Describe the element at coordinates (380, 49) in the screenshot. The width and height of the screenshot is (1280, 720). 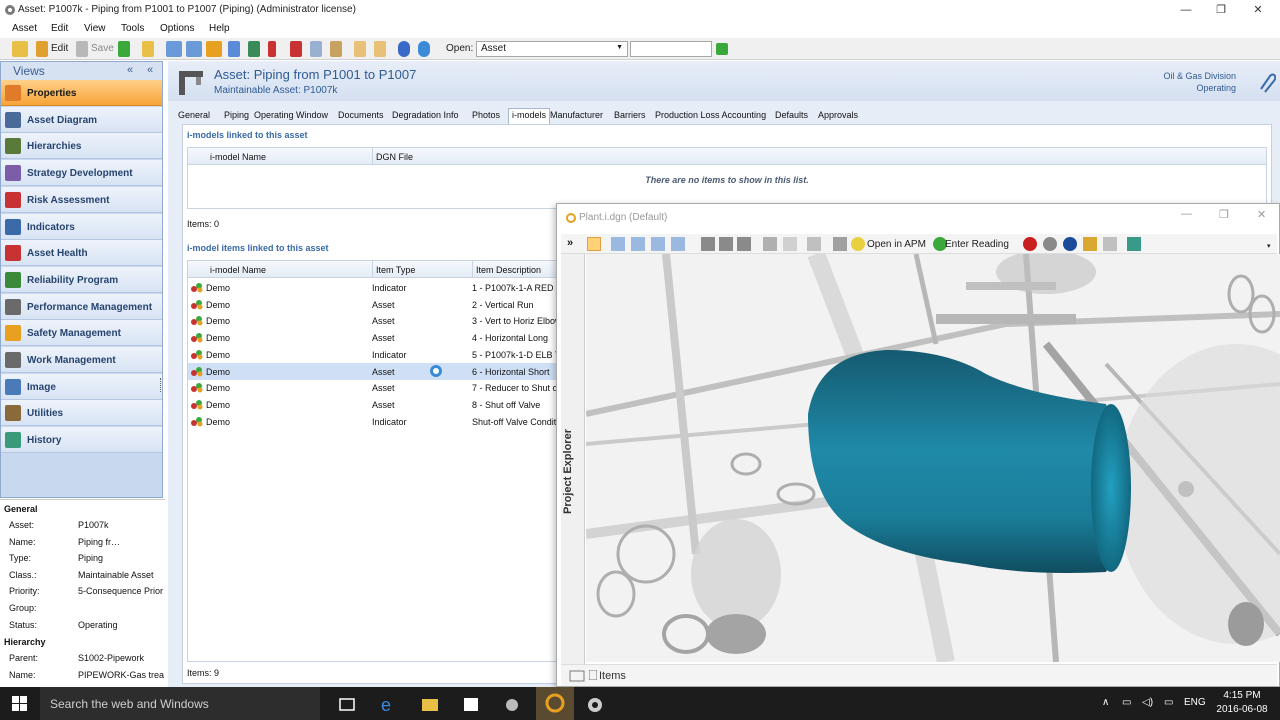
I see `redo-icon` at that location.